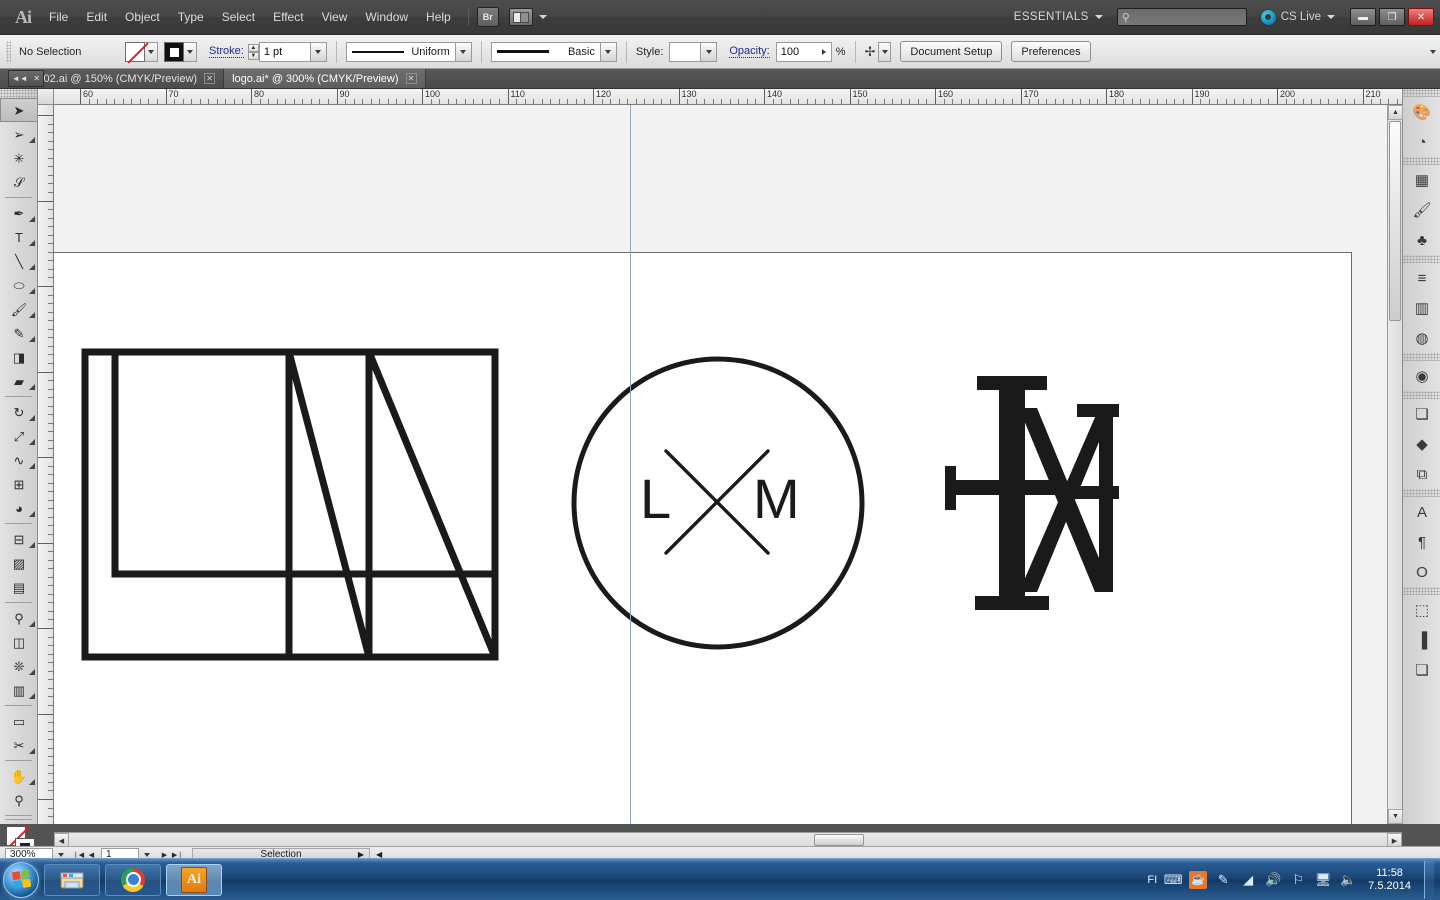  I want to click on floating-panel-control: ◄◄ ✕, so click(26, 78).